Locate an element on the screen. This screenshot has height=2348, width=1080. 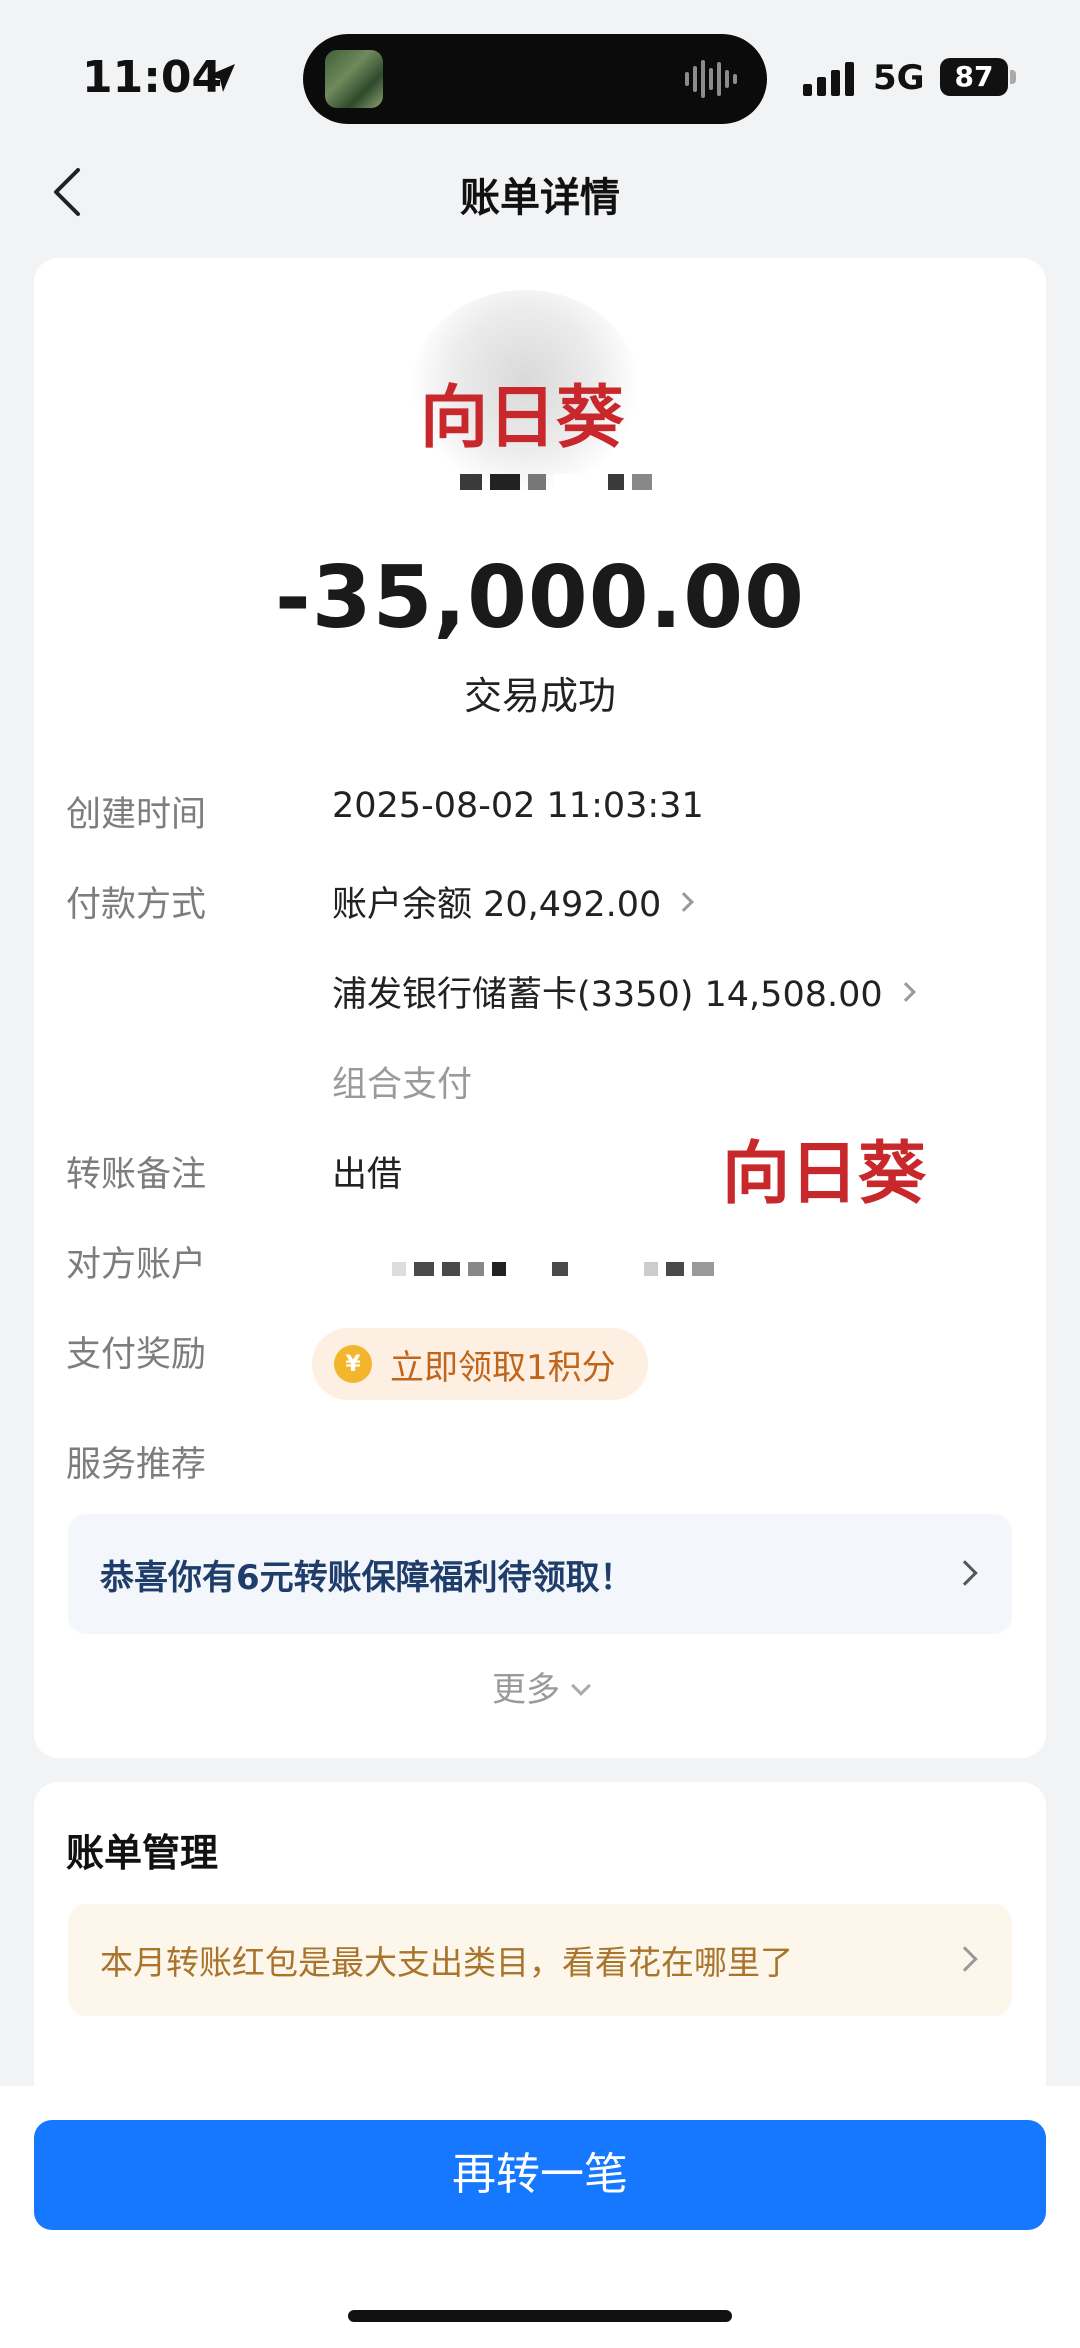
combined-payment-text: 组合支付 is located at coordinates (402, 1085).